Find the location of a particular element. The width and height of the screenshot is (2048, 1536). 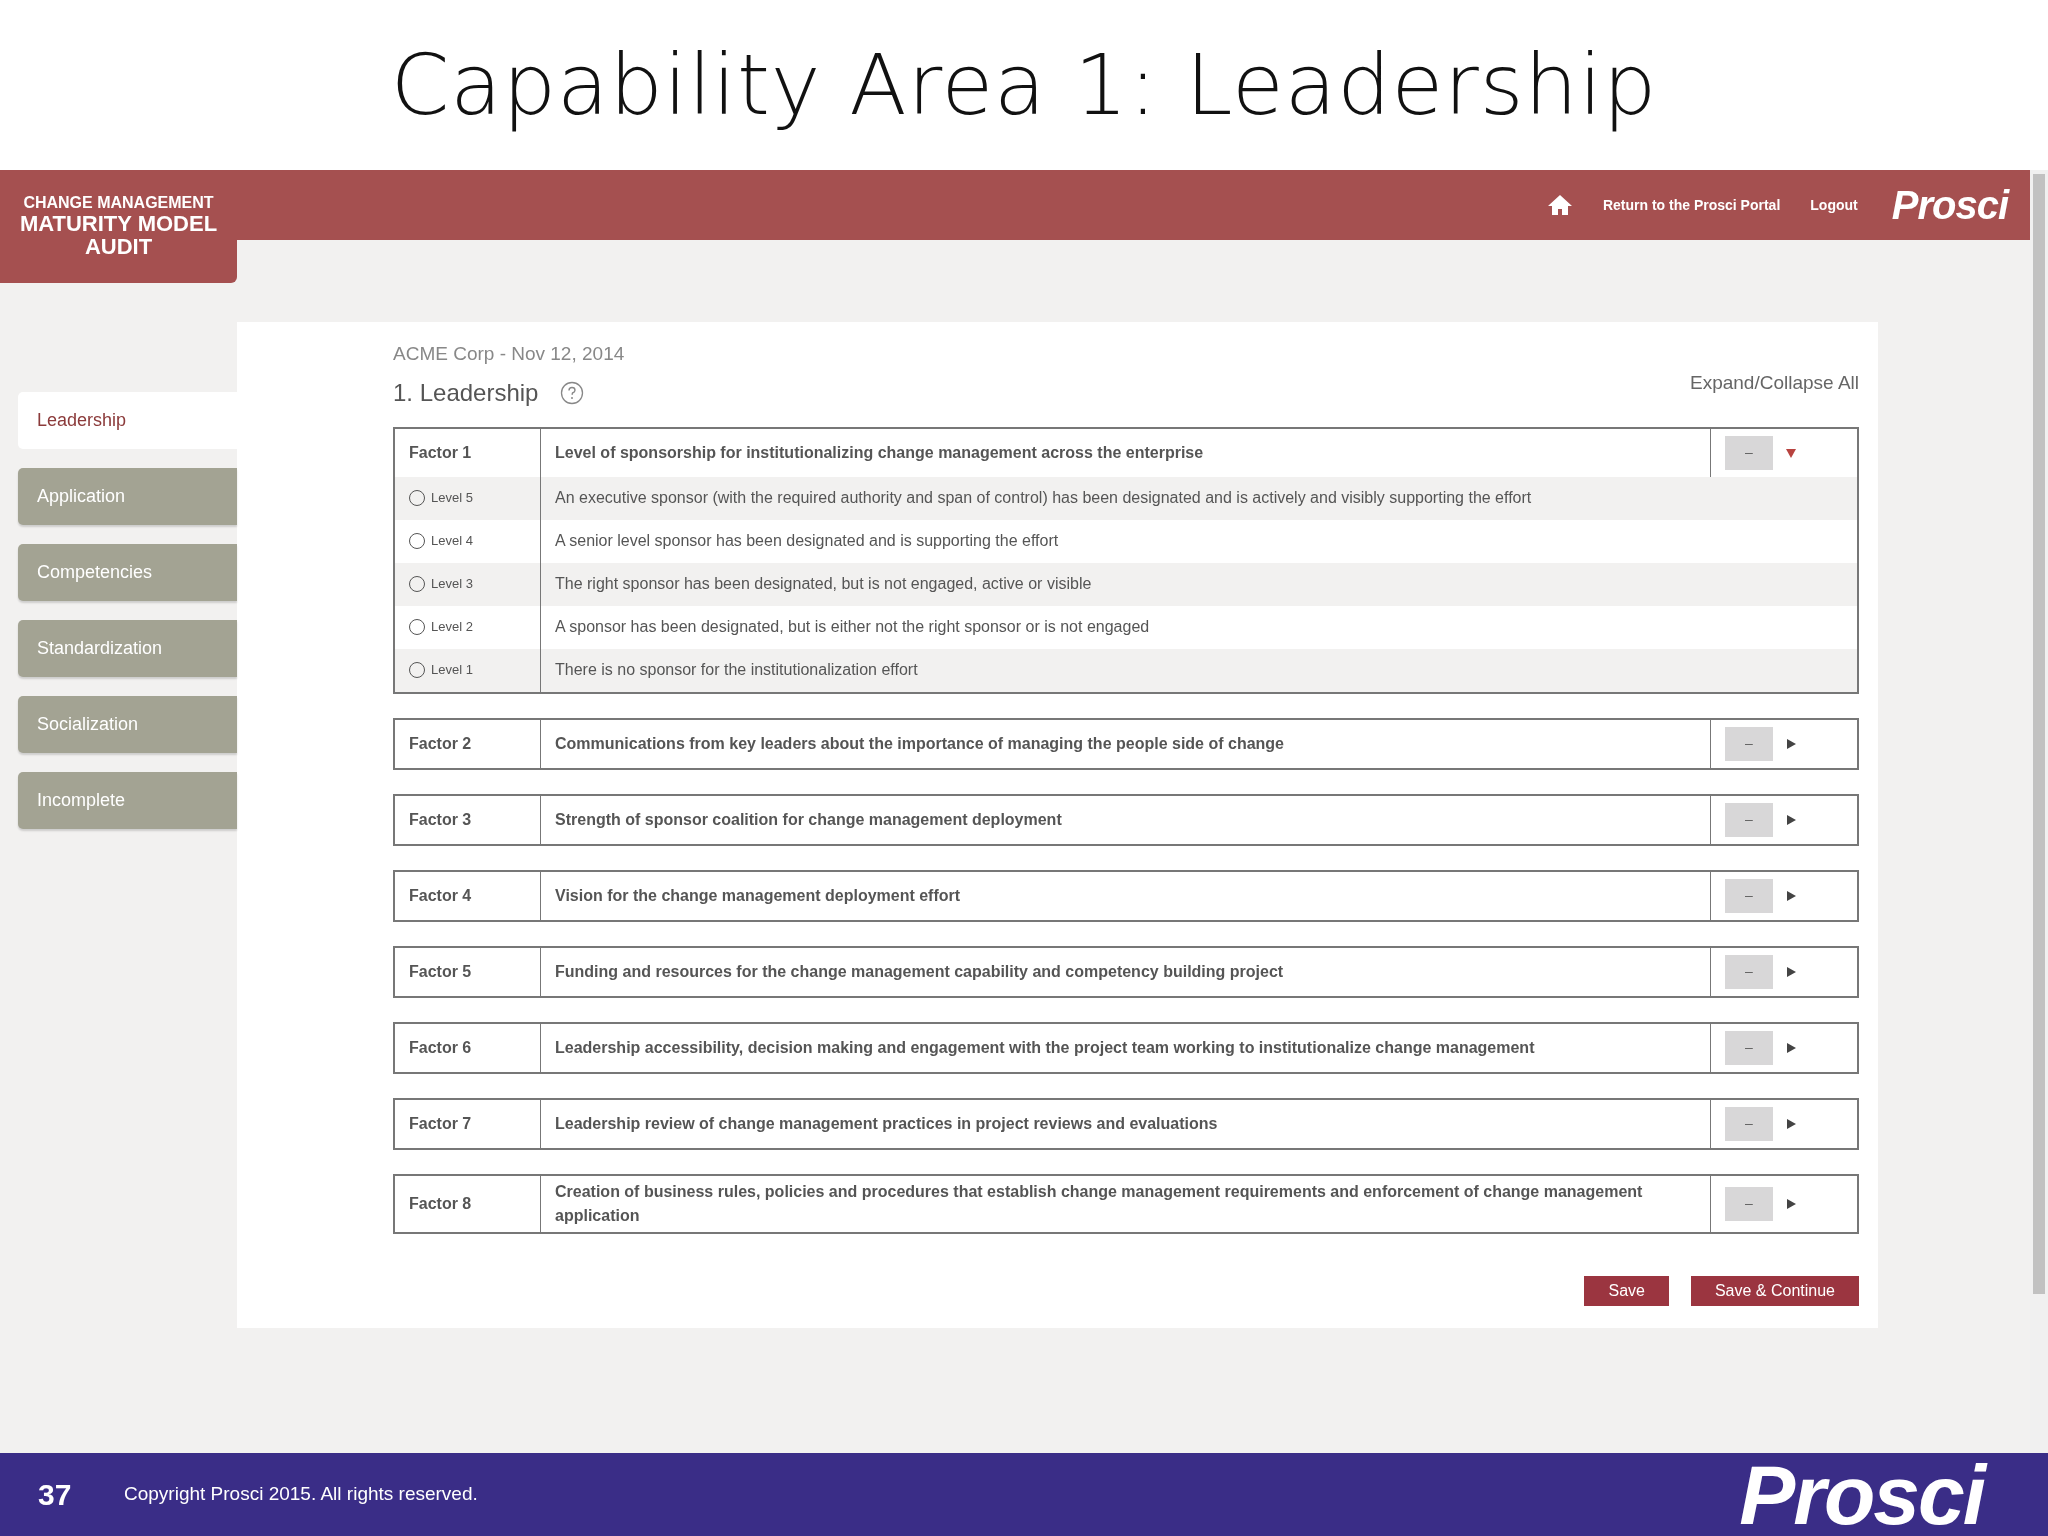

level-description: The right sponsor has been designated, but is not engaged, active or visible is located at coordinates (823, 584).